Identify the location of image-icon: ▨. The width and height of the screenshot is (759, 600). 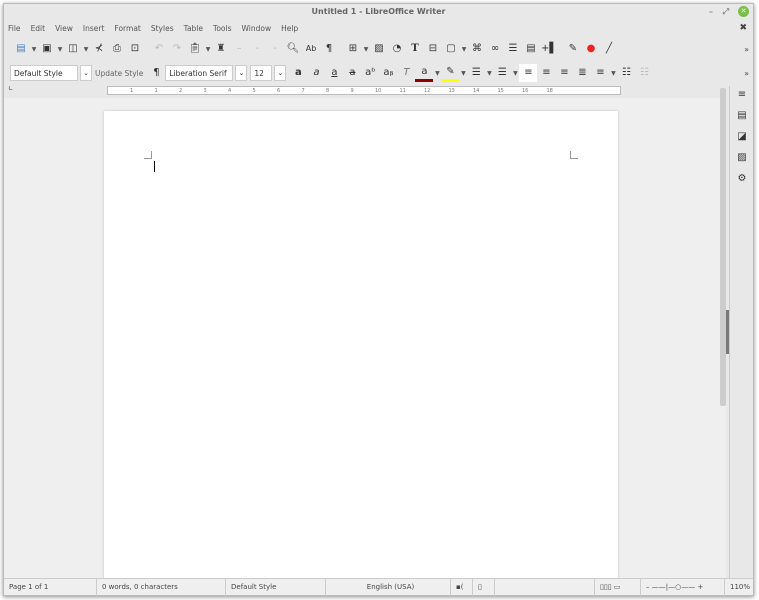
(379, 49).